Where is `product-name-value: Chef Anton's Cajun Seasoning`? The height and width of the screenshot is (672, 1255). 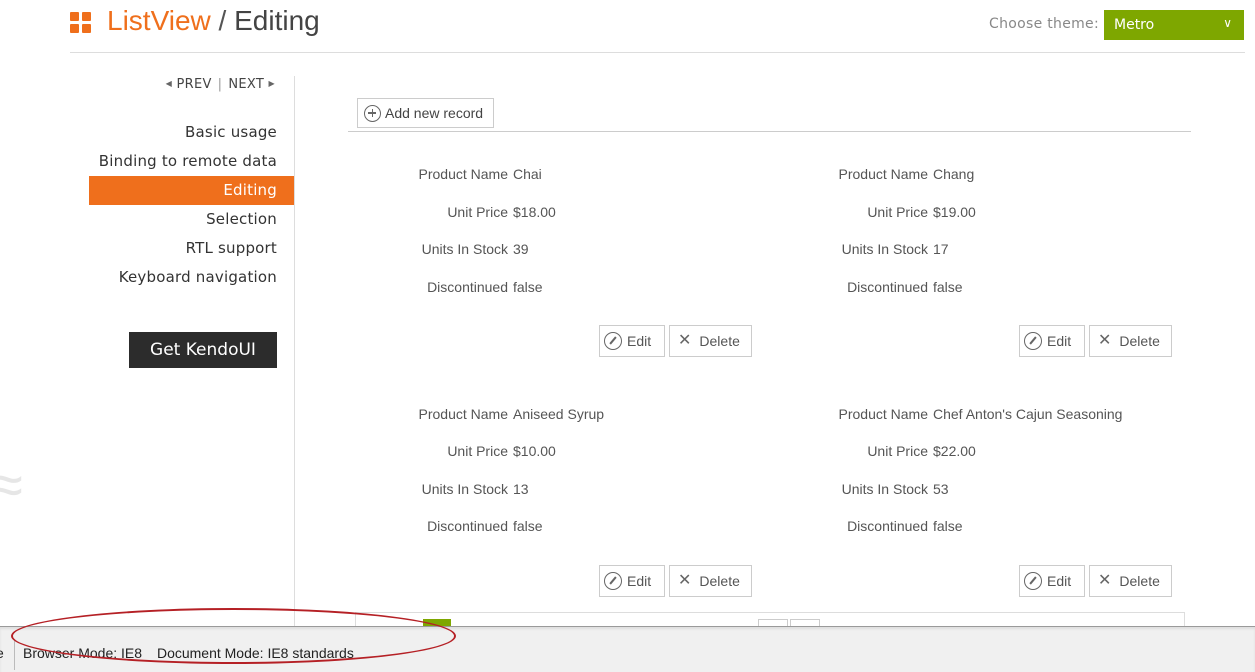 product-name-value: Chef Anton's Cajun Seasoning is located at coordinates (1028, 414).